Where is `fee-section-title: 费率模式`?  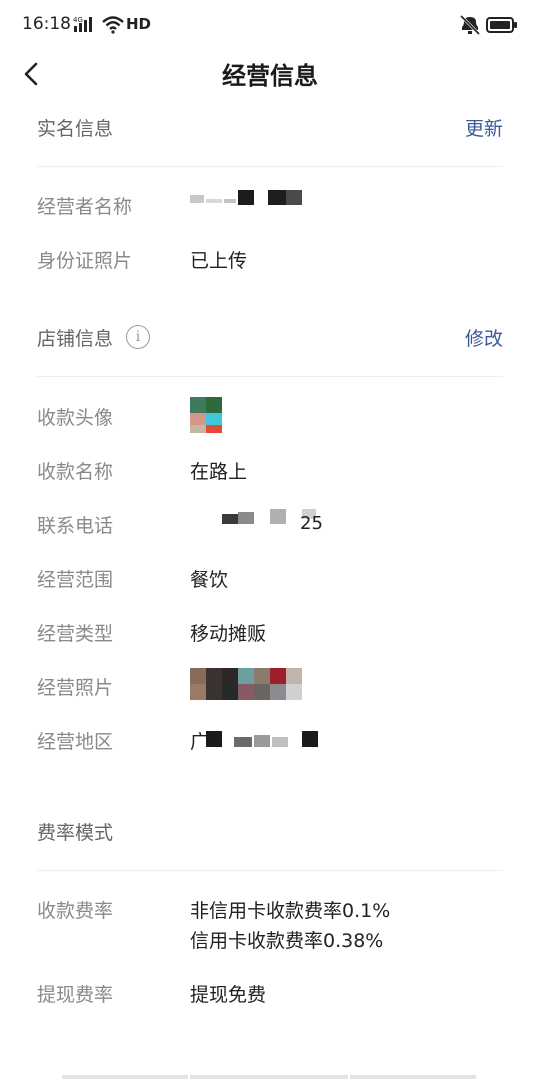
fee-section-title: 费率模式 is located at coordinates (75, 833).